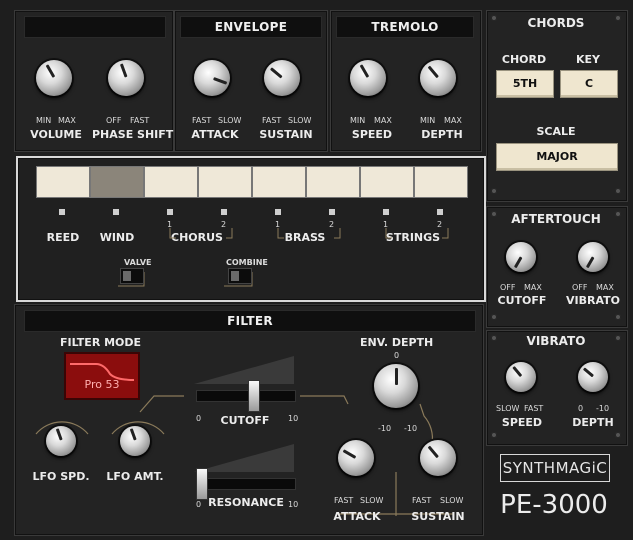 This screenshot has width=633, height=540. What do you see at coordinates (358, 120) in the screenshot?
I see `tremolo-speed-min: MIN` at bounding box center [358, 120].